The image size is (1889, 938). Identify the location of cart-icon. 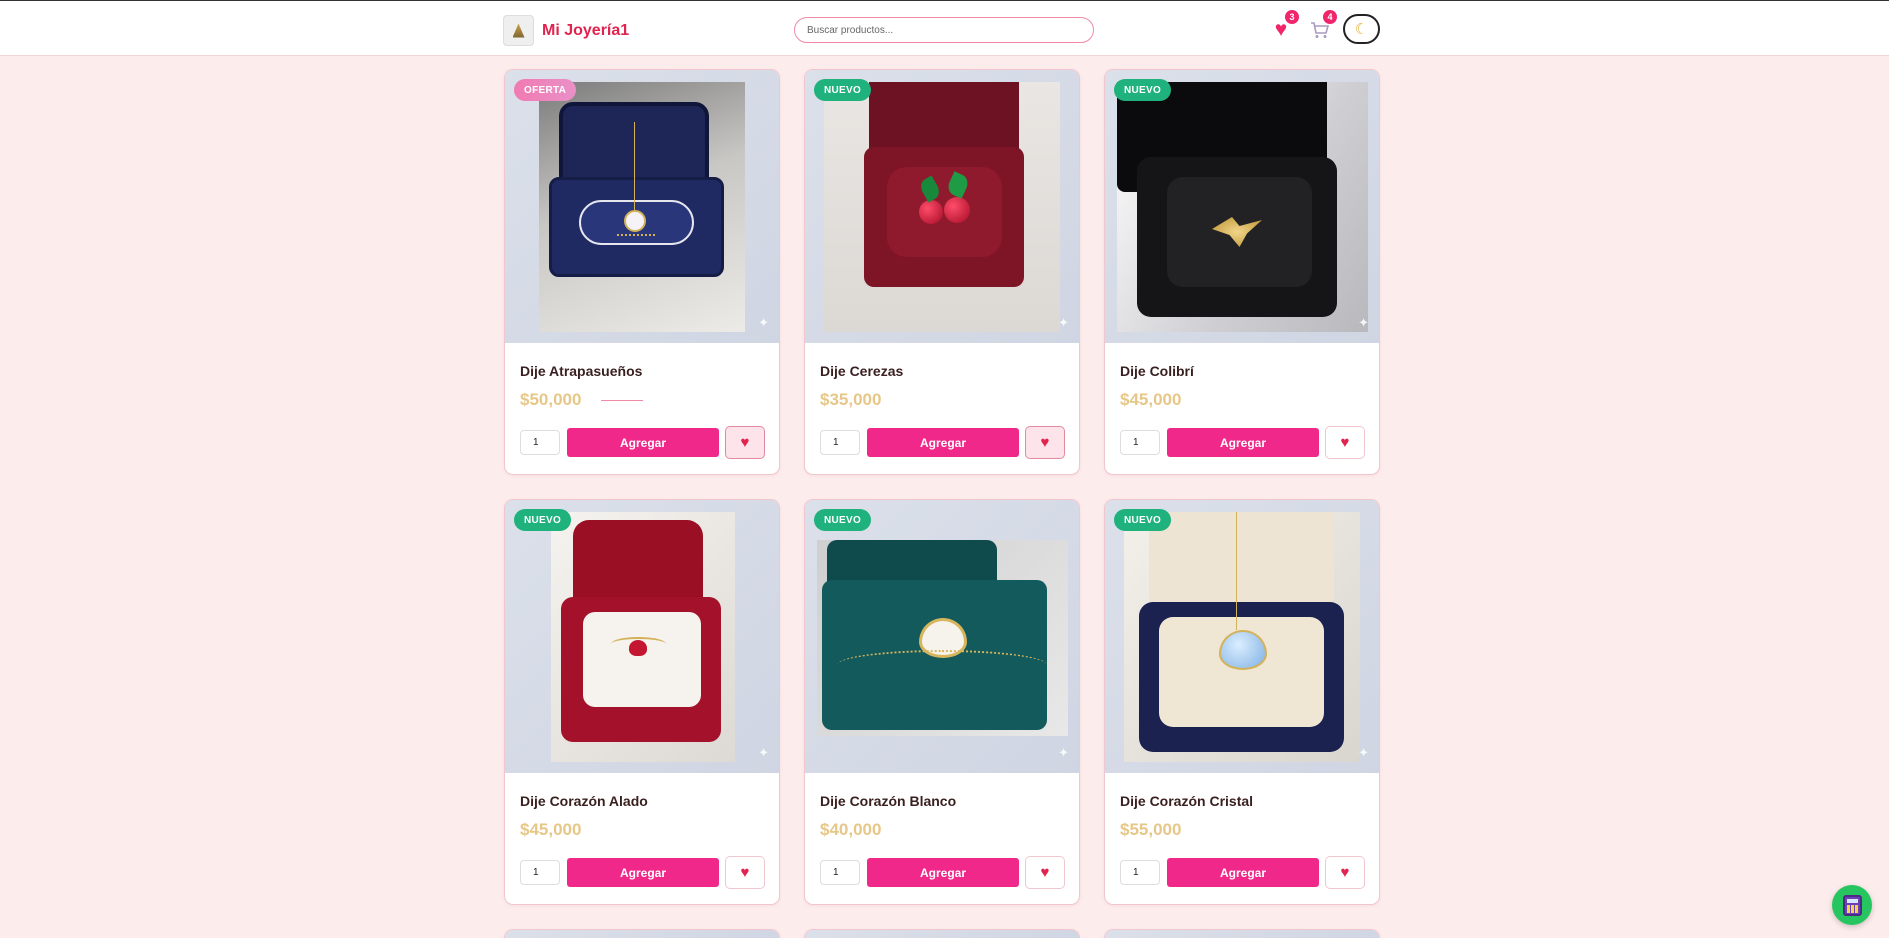
(1319, 29).